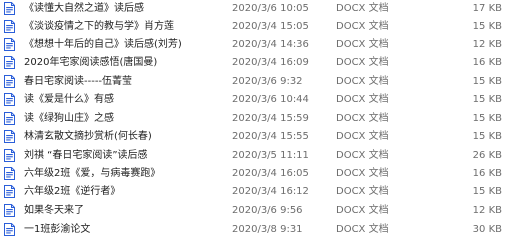 This screenshot has width=509, height=243. I want to click on file-date: 2020/3/4 16:09, so click(270, 62).